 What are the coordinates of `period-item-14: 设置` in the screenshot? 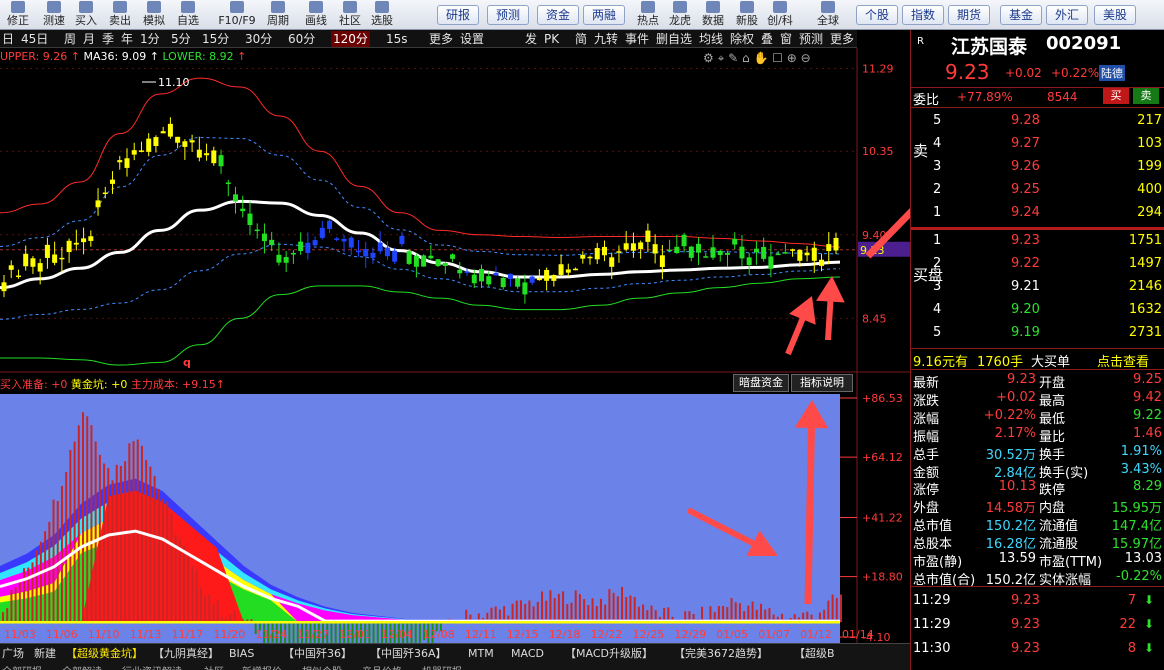 It's located at (472, 39).